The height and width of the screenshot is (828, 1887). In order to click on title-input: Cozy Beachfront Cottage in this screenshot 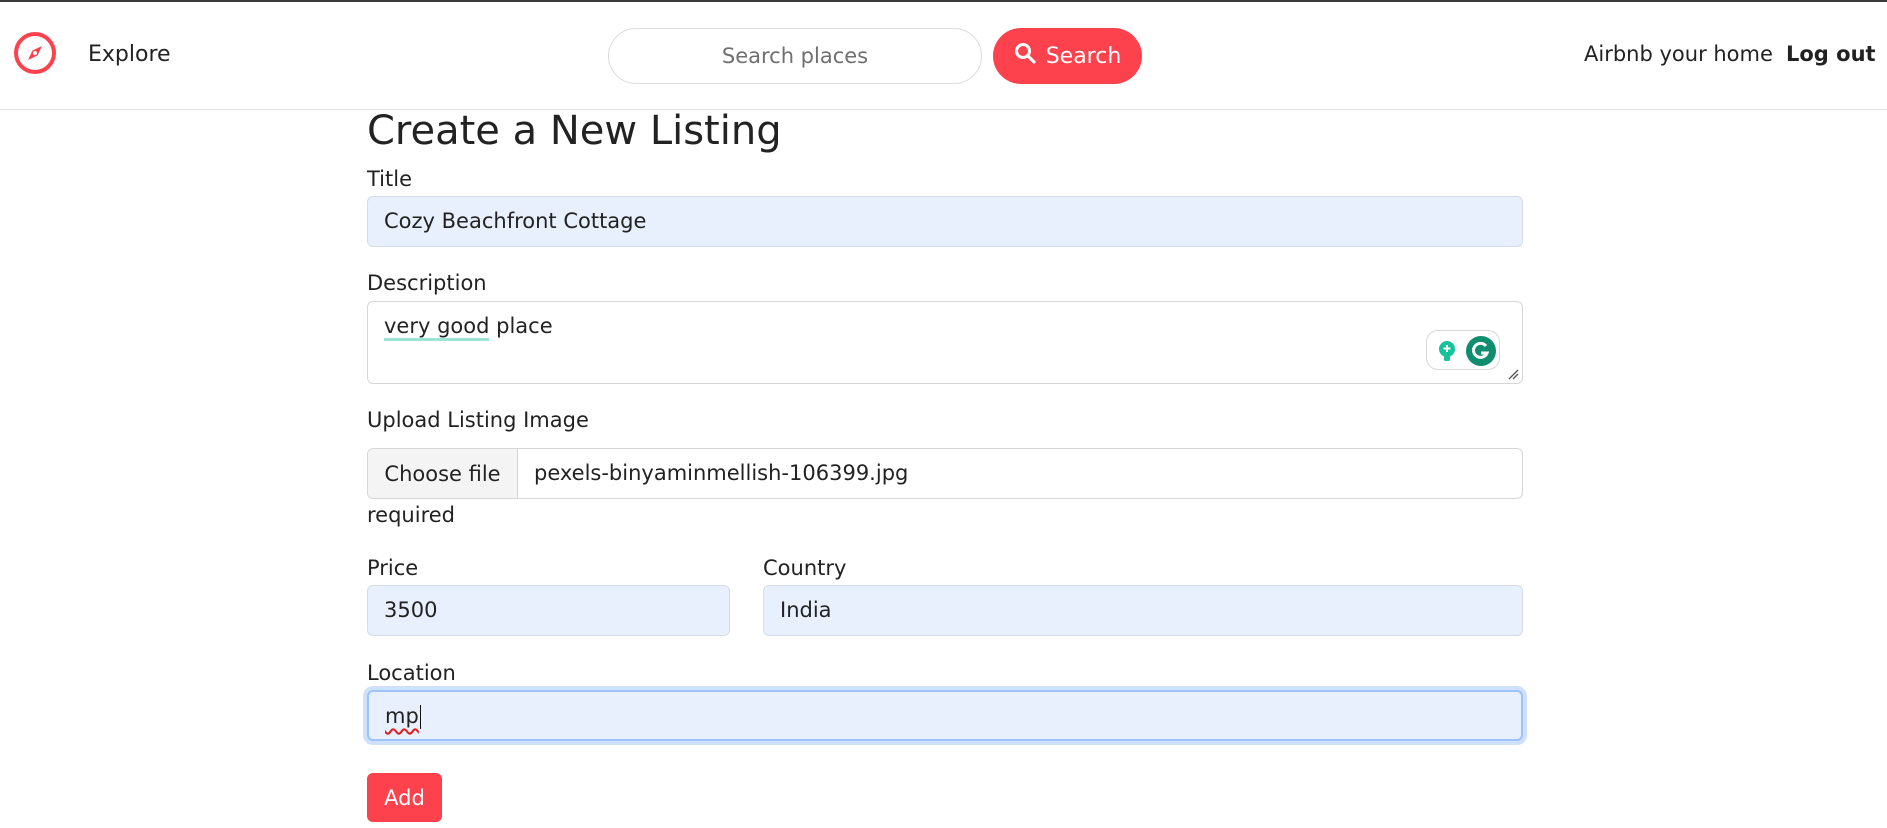, I will do `click(945, 221)`.